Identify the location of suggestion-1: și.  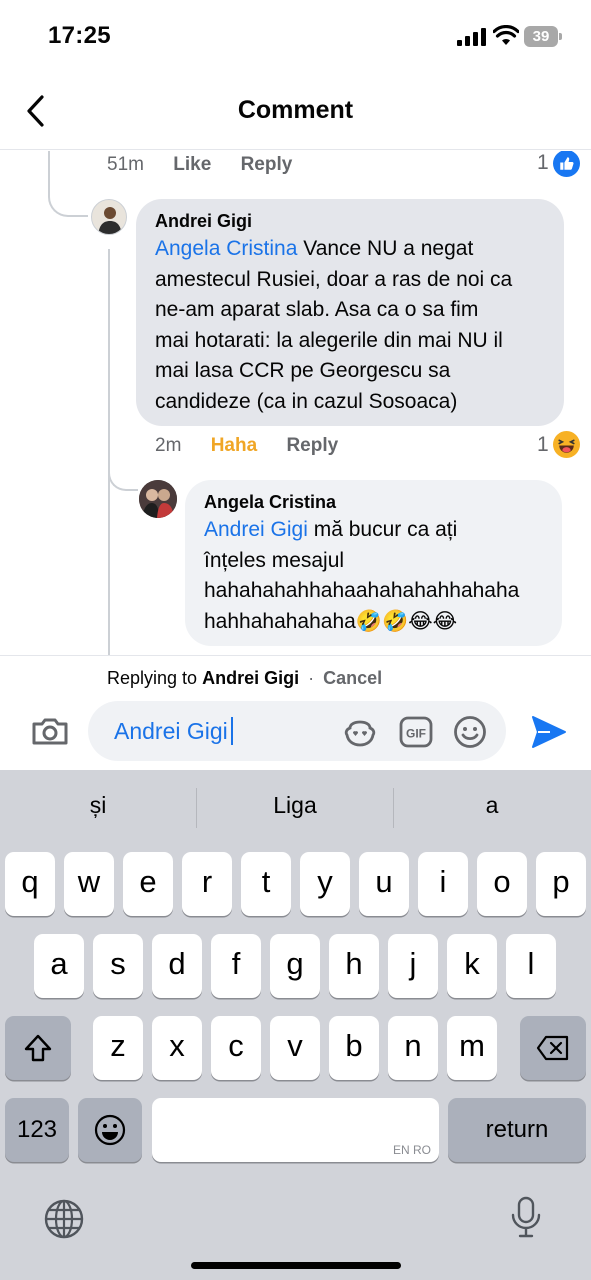
(98, 805).